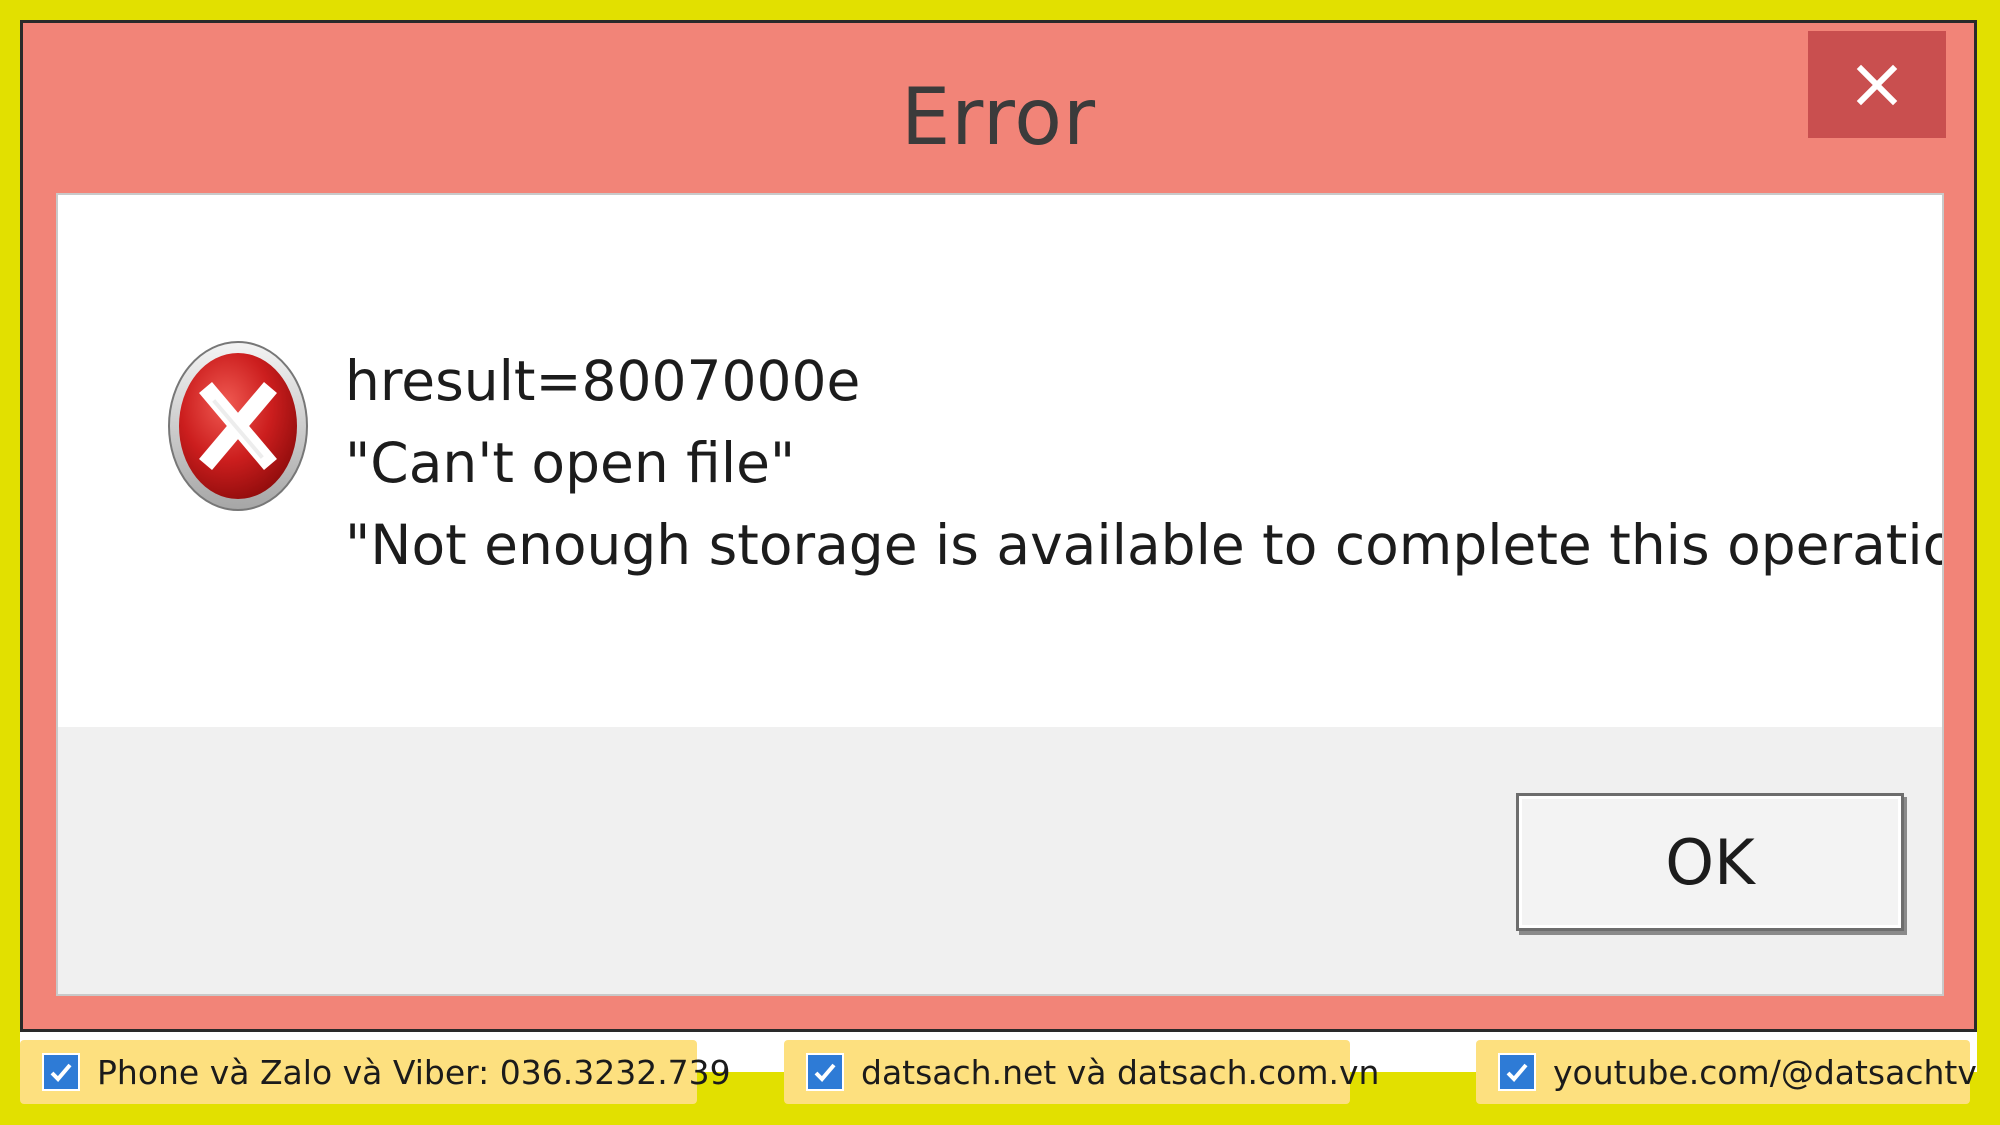 This screenshot has width=2000, height=1125. Describe the element at coordinates (570, 463) in the screenshot. I see `message-line-cant-open: "Can't open file"` at that location.